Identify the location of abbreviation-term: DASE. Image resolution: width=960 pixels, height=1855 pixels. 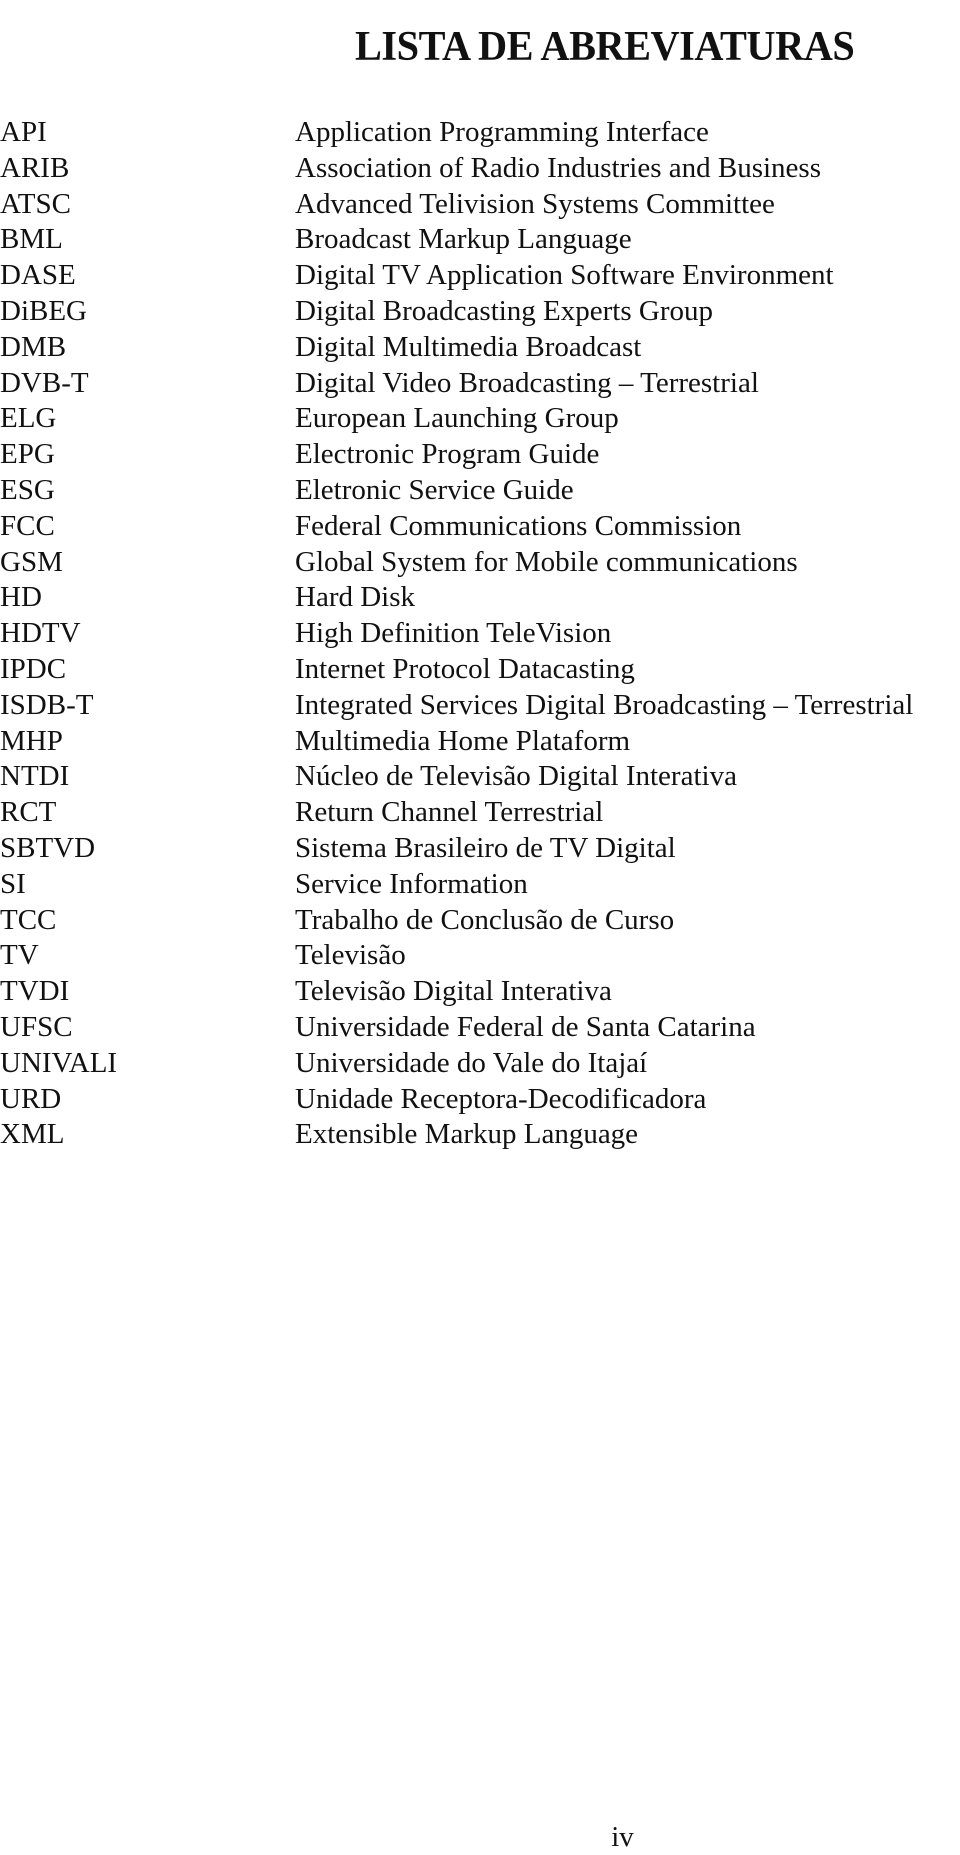
(38, 275).